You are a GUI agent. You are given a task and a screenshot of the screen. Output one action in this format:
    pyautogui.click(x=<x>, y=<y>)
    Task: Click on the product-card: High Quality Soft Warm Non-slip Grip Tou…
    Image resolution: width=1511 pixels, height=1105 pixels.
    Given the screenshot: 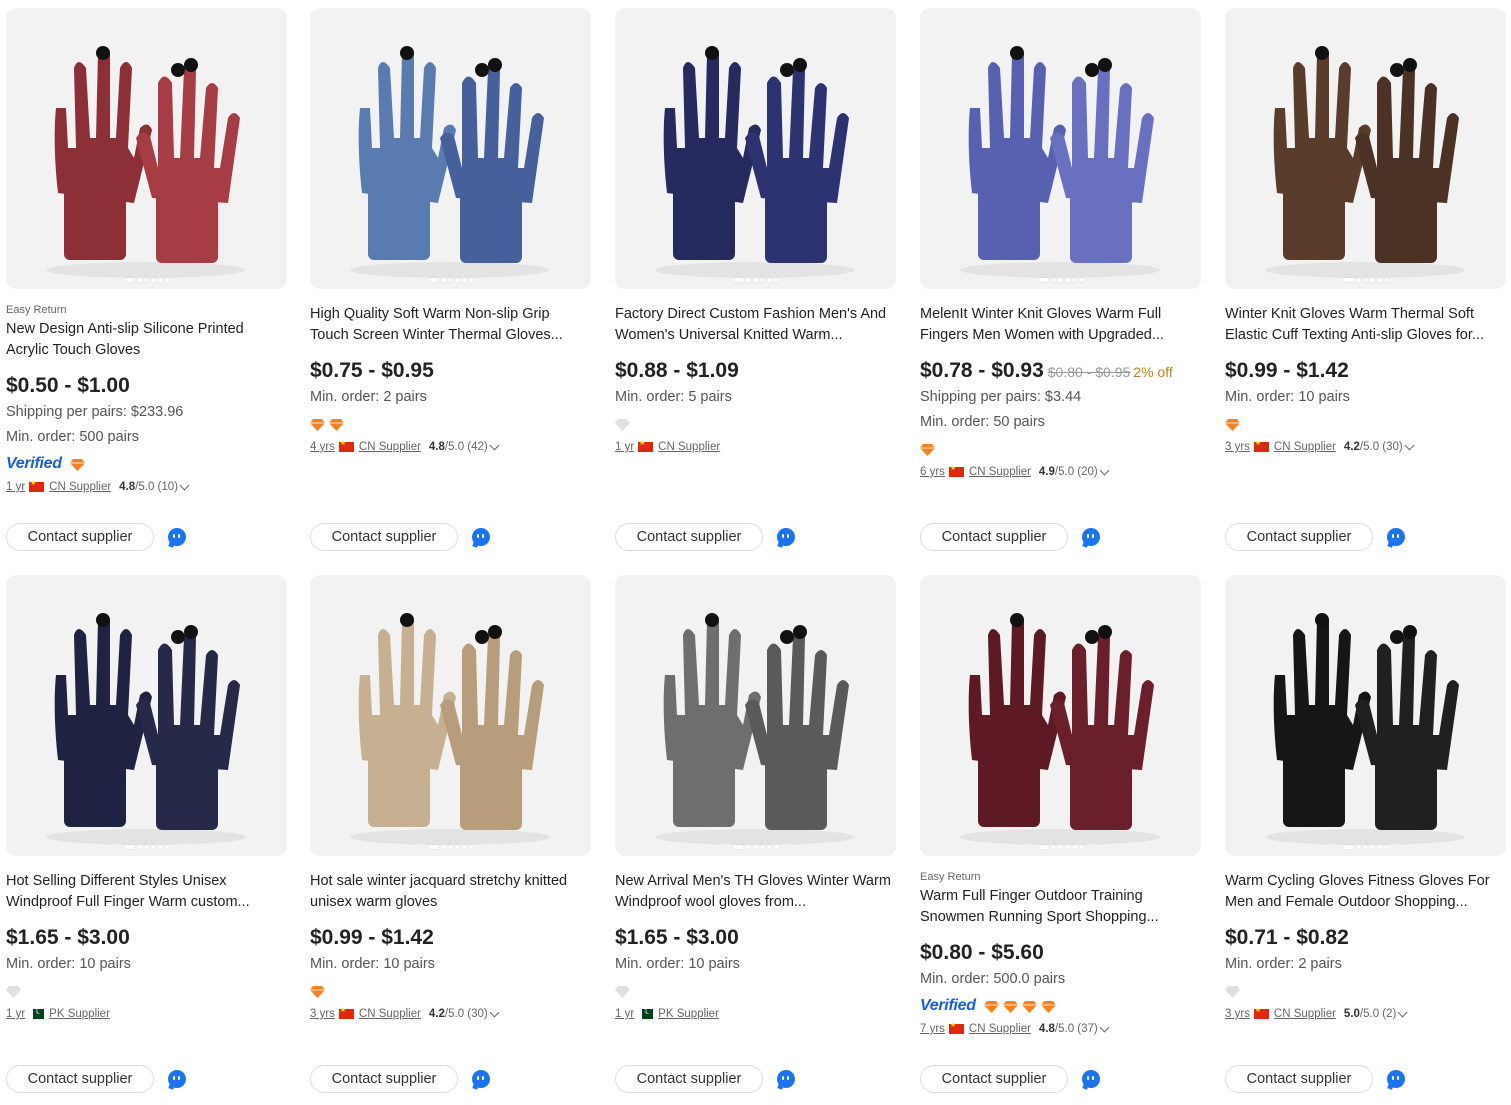 What is the action you would take?
    pyautogui.click(x=450, y=279)
    